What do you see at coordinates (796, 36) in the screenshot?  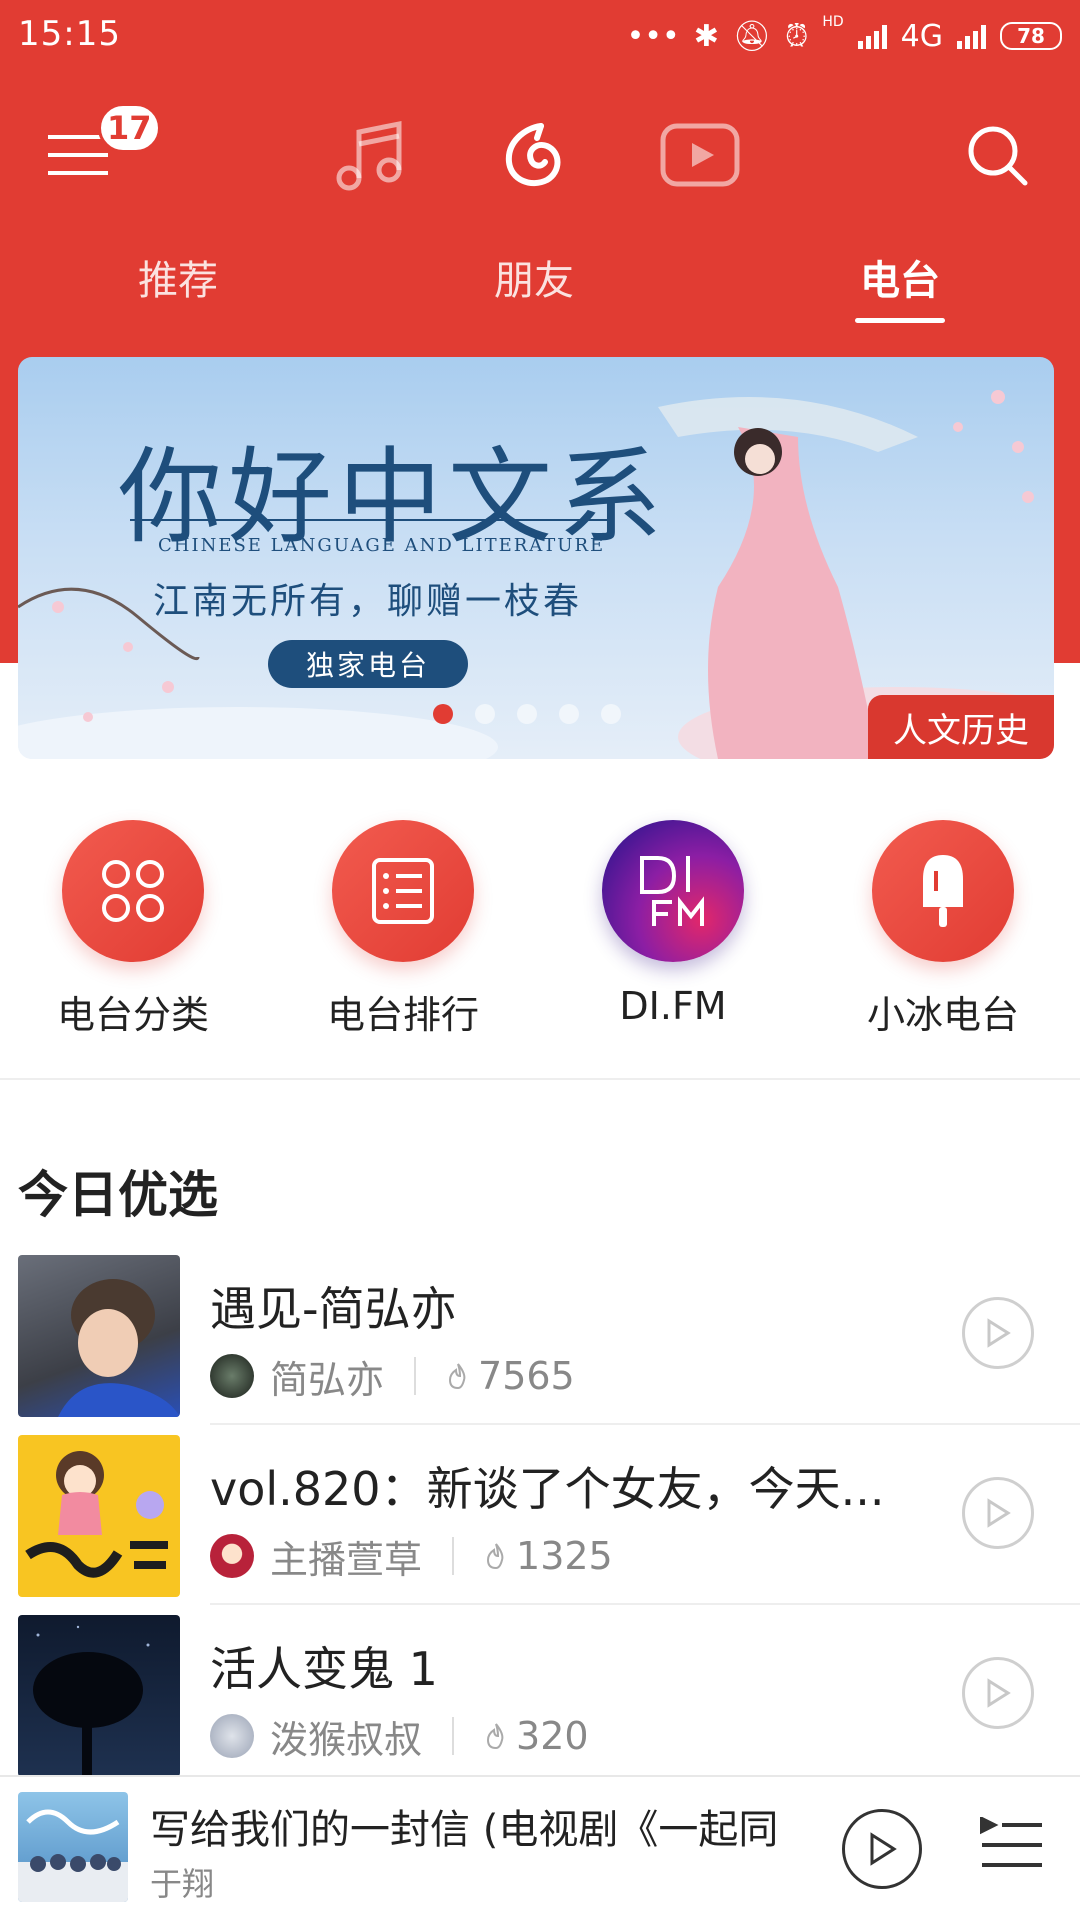 I see `alarm-icon: ⏰︎` at bounding box center [796, 36].